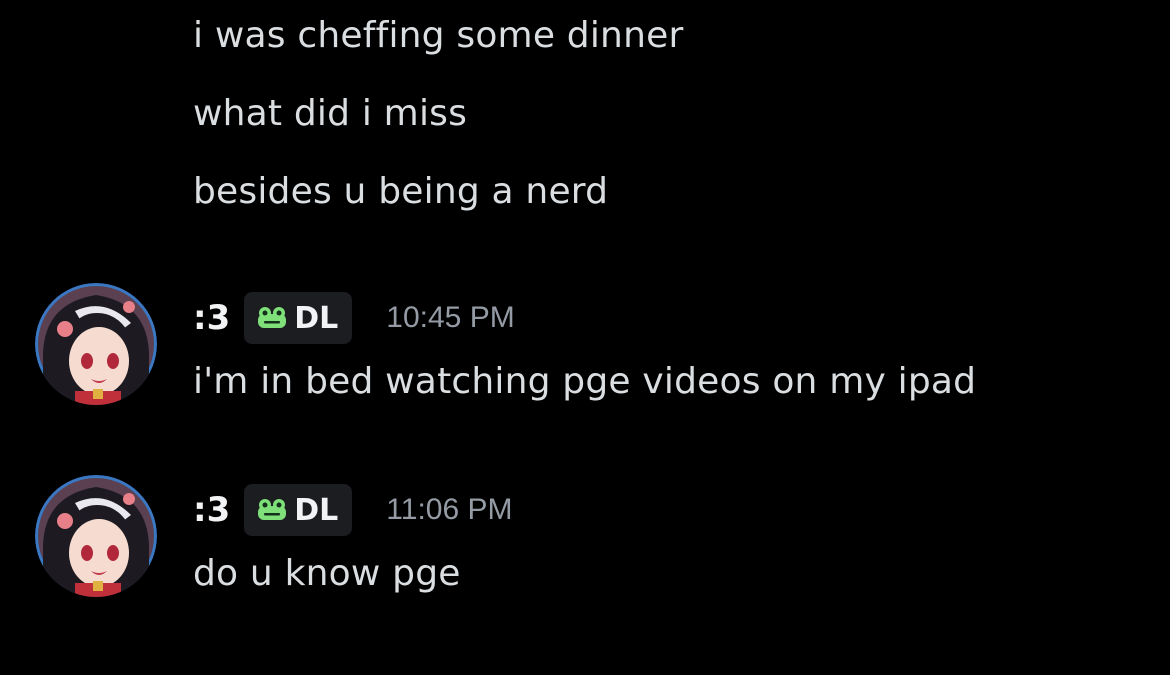 This screenshot has height=675, width=1170. Describe the element at coordinates (354, 318) in the screenshot. I see `message-header: :3 DL 10:45 PM` at that location.